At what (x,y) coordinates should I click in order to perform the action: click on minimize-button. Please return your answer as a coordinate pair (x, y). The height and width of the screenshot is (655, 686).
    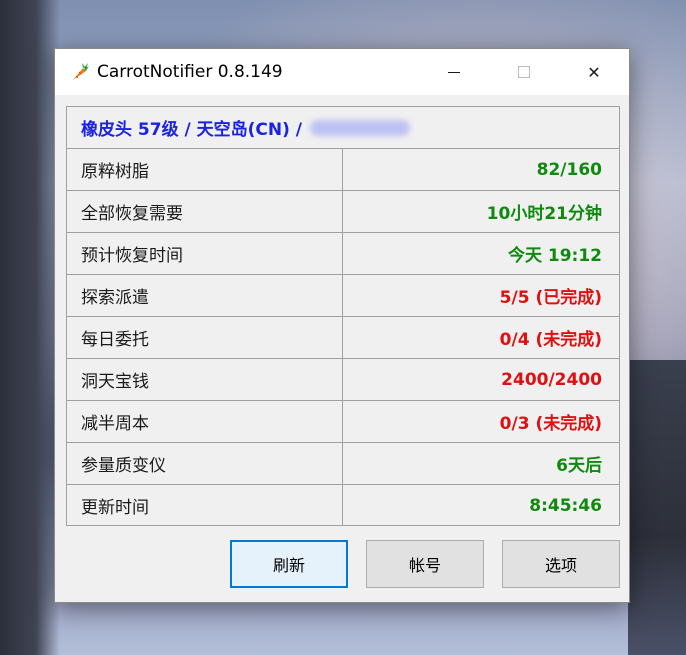
    Looking at the image, I should click on (454, 72).